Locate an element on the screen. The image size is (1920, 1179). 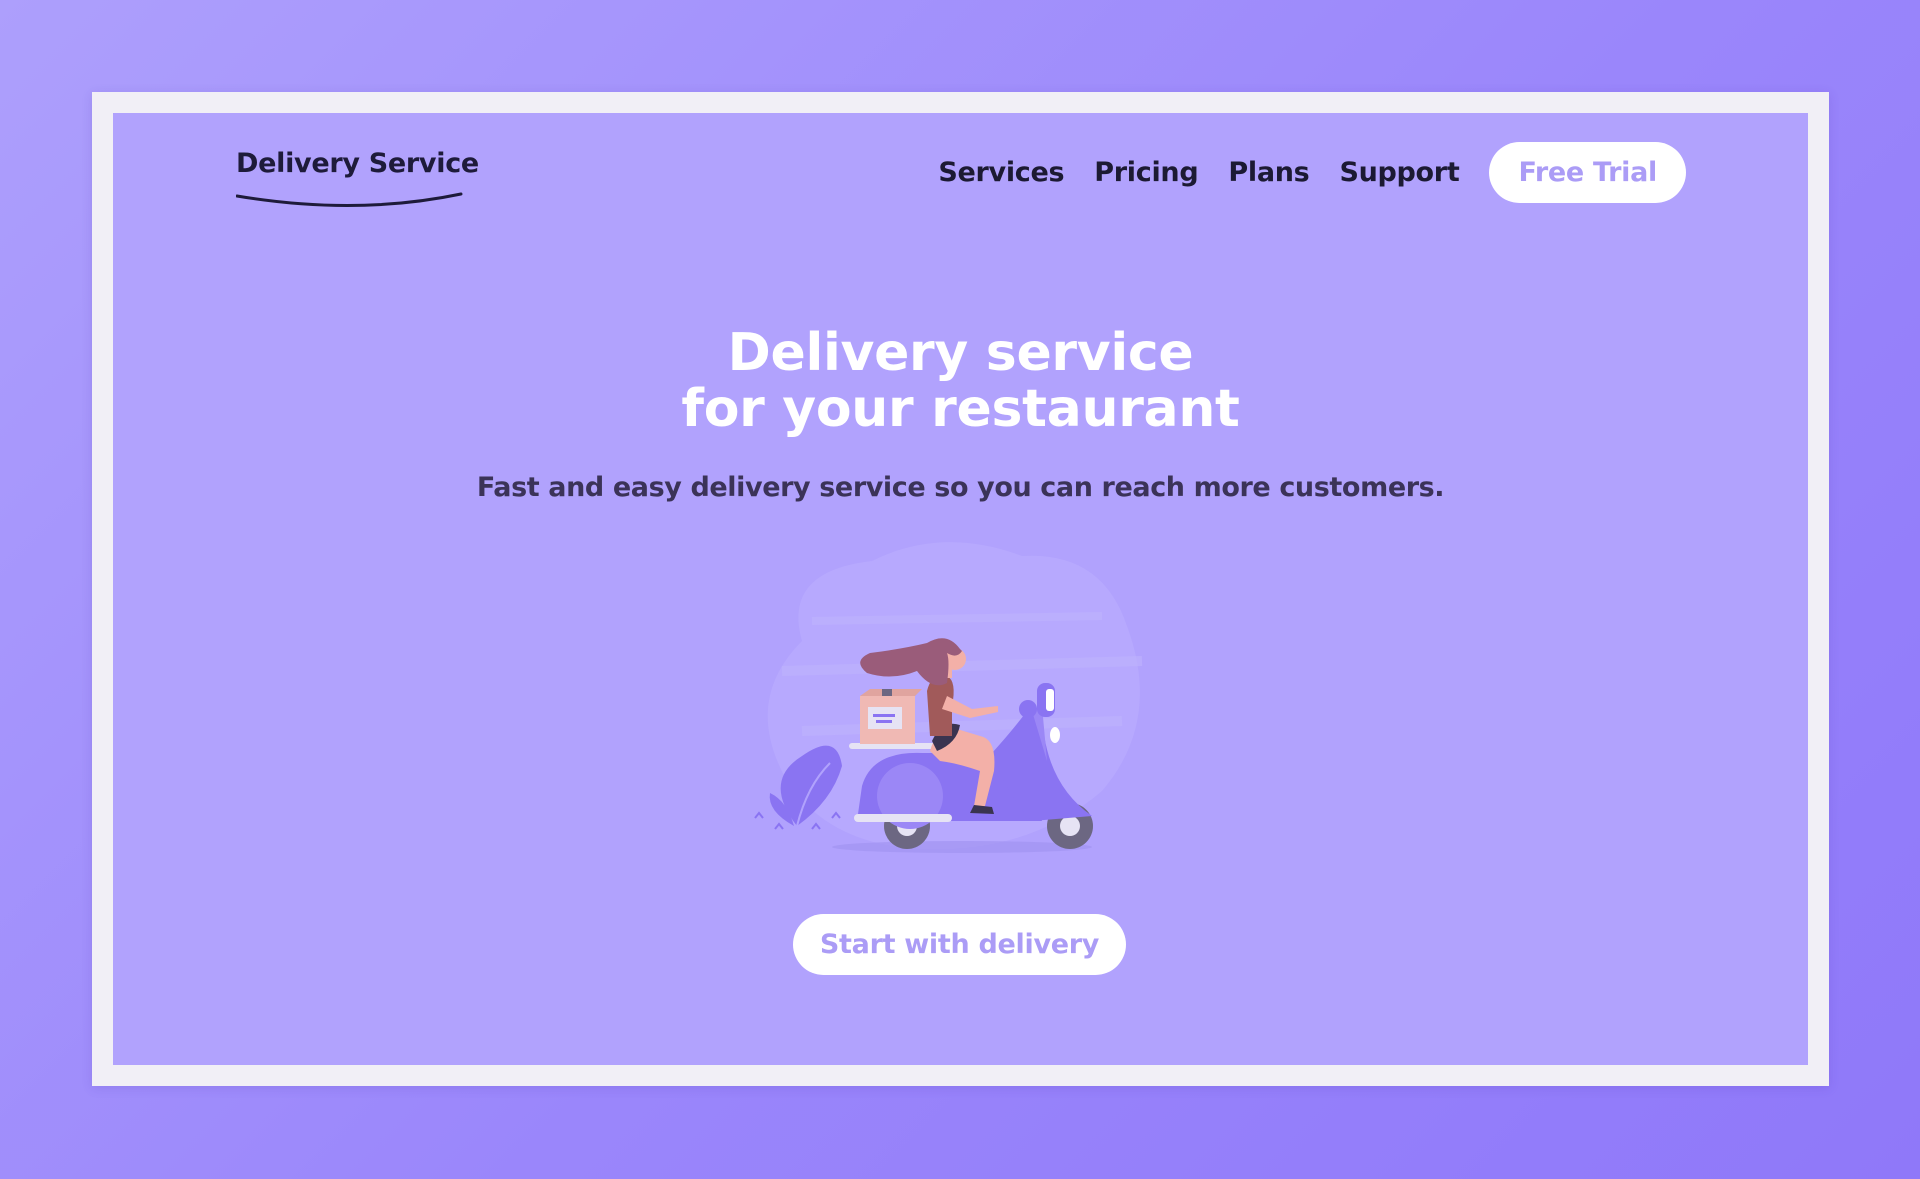
start-delivery-button: Start with delivery is located at coordinates (959, 944).